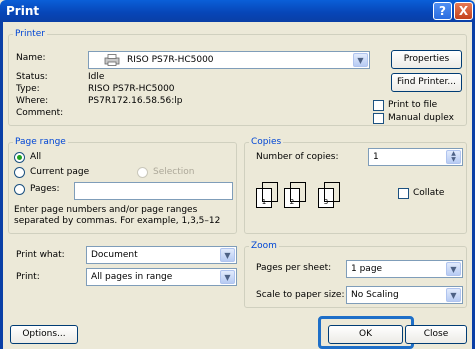 The width and height of the screenshot is (475, 349). What do you see at coordinates (421, 118) in the screenshot?
I see `manual-duplex-label: Manual duplex` at bounding box center [421, 118].